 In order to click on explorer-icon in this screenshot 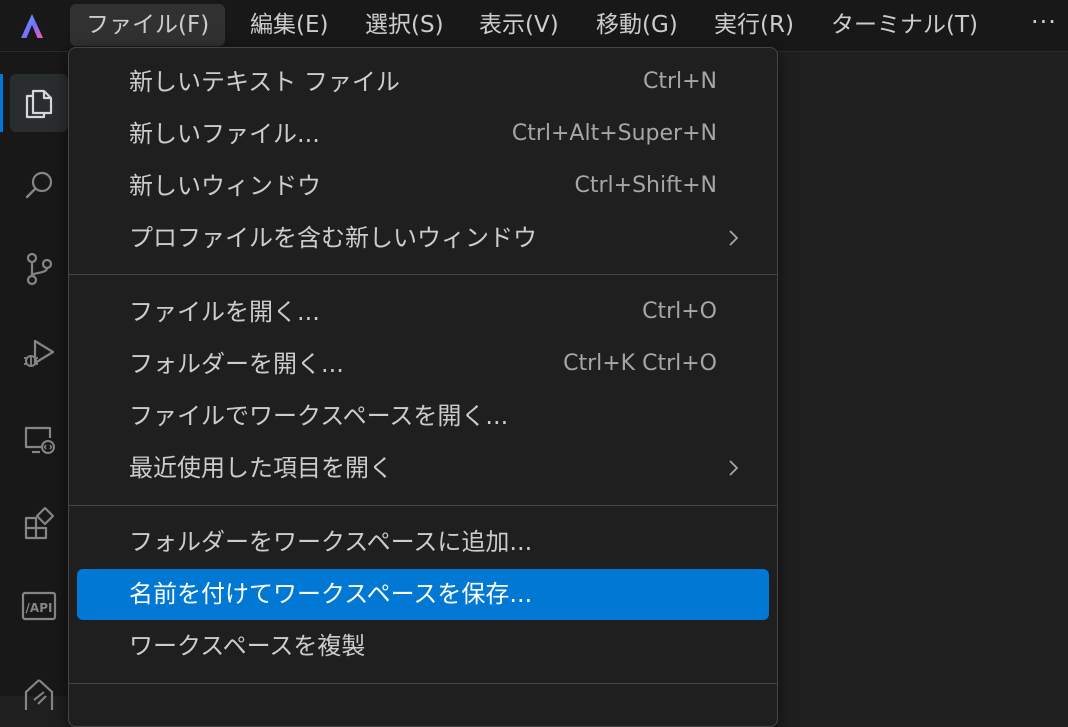, I will do `click(39, 104)`.